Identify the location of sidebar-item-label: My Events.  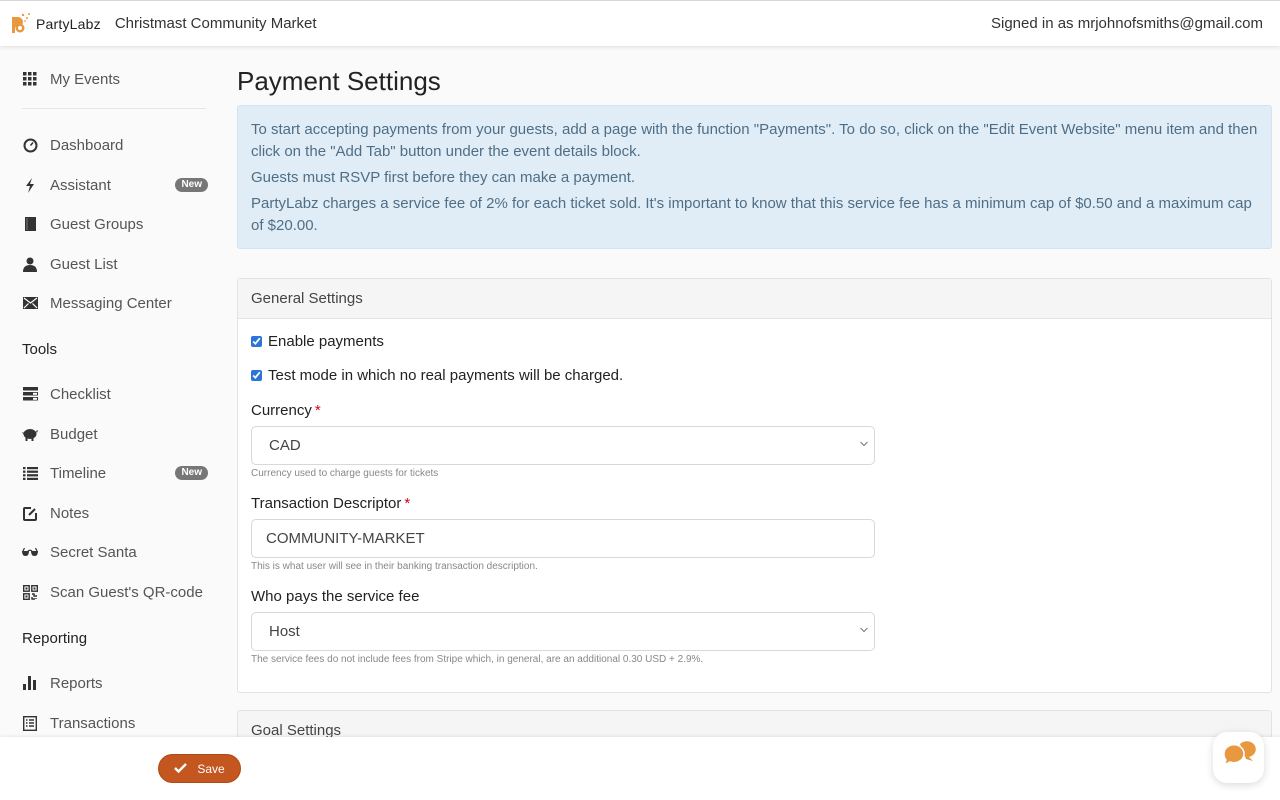
(85, 79).